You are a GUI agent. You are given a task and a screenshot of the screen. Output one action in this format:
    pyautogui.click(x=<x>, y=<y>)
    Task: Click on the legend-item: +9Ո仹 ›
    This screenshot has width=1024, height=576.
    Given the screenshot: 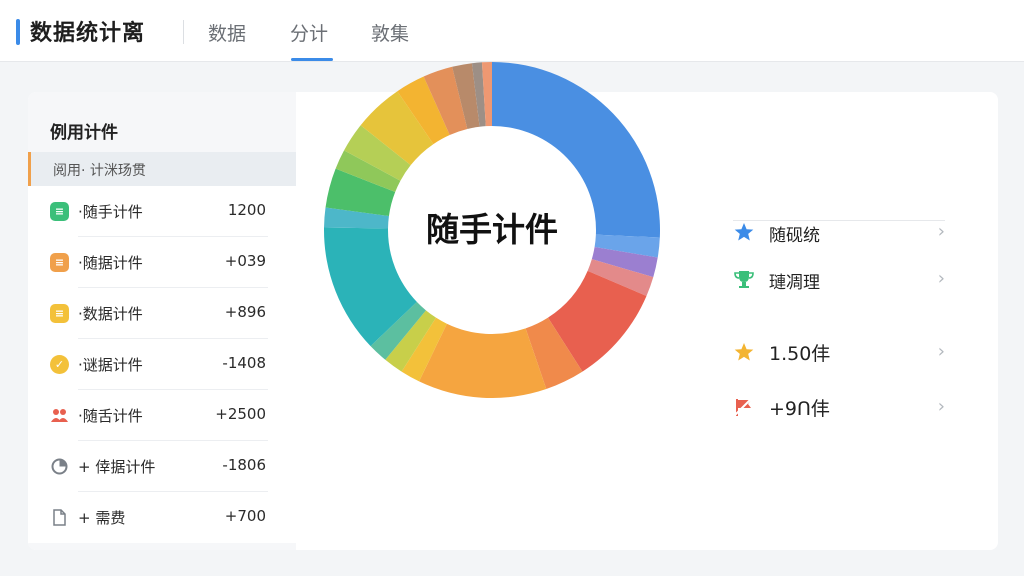 What is the action you would take?
    pyautogui.click(x=839, y=407)
    